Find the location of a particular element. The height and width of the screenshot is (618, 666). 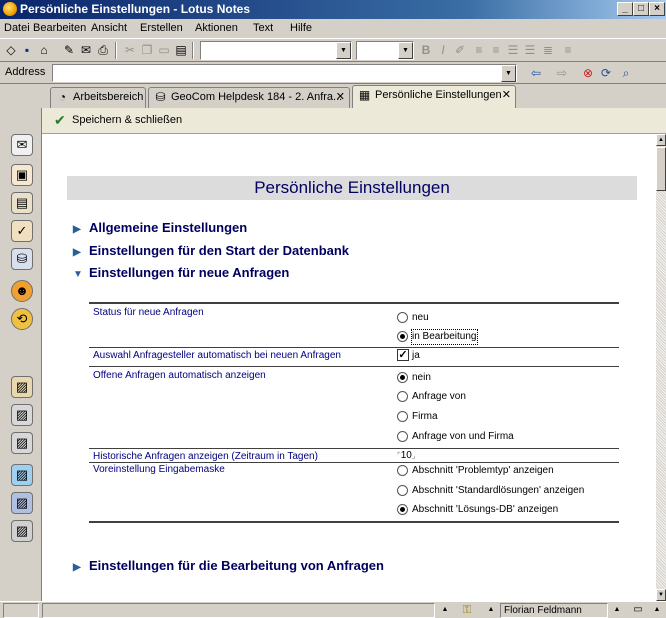

open-folder-icon: ⌂ is located at coordinates (44, 50).